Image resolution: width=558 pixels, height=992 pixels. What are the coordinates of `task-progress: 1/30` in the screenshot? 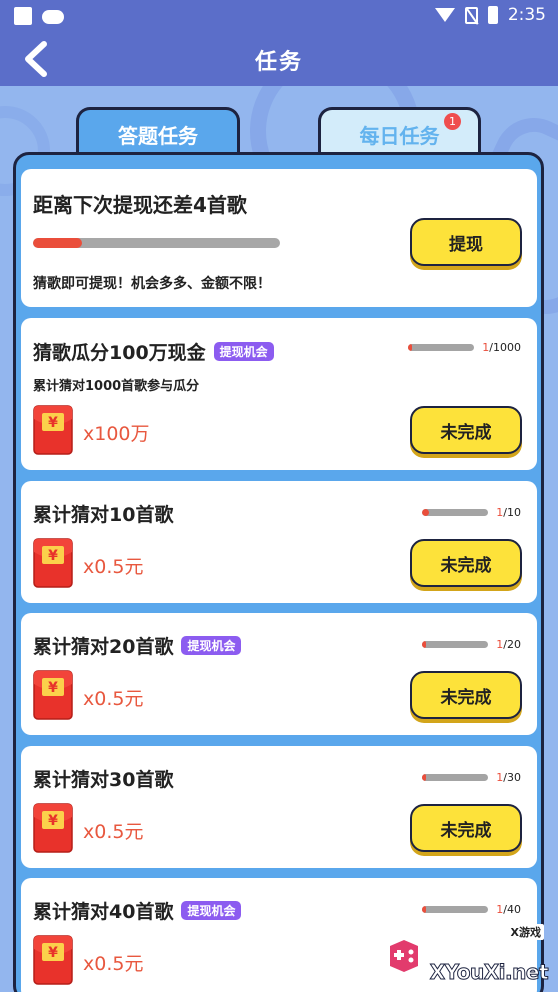 It's located at (471, 777).